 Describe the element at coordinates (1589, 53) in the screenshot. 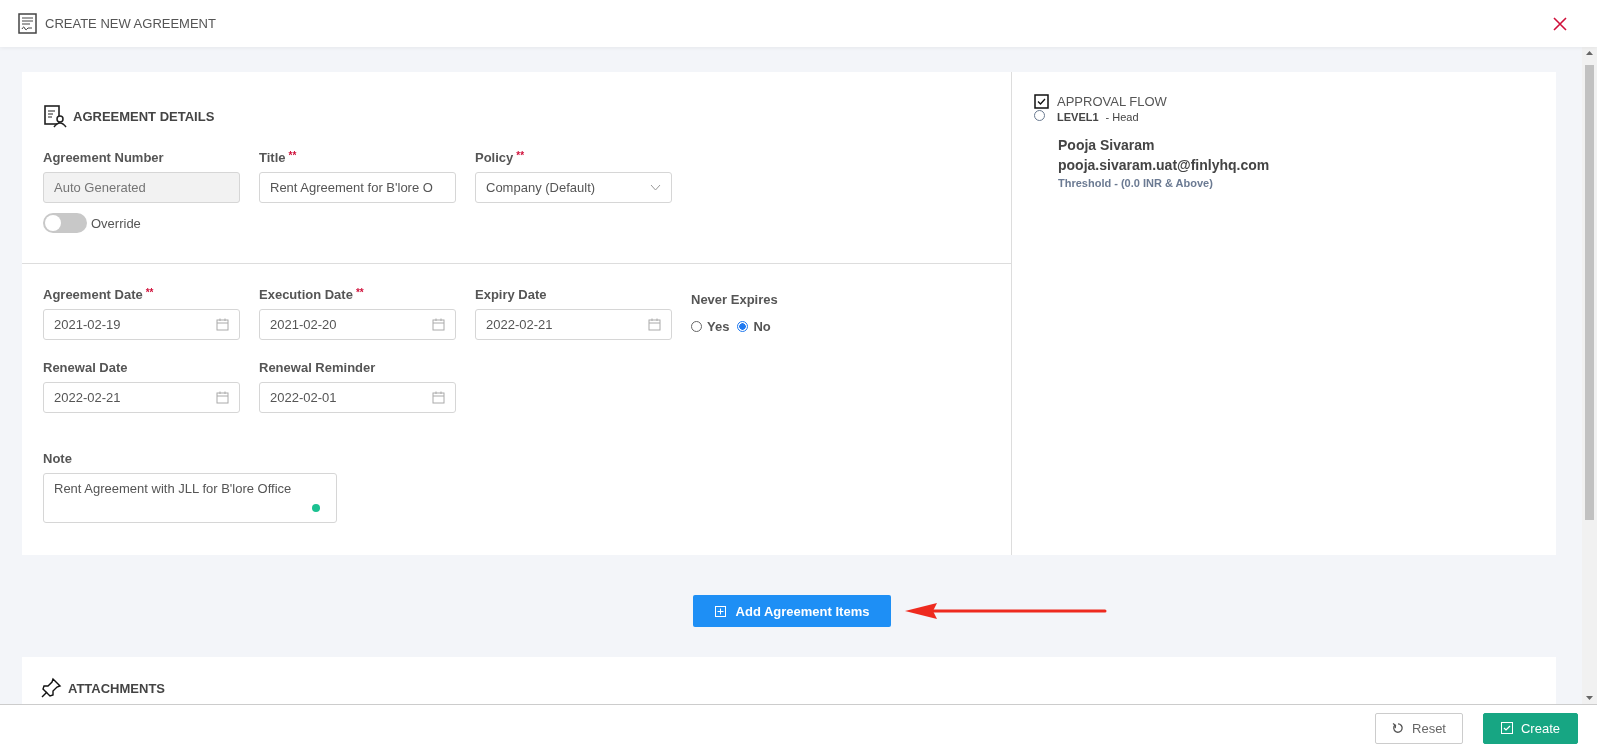

I see `scroll-up-icon` at that location.